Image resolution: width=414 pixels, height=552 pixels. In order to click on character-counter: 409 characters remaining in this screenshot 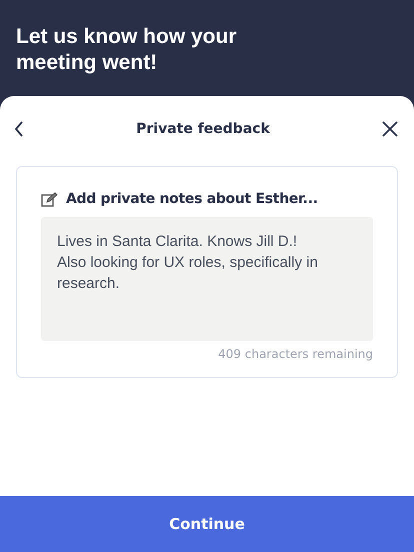, I will do `click(295, 354)`.